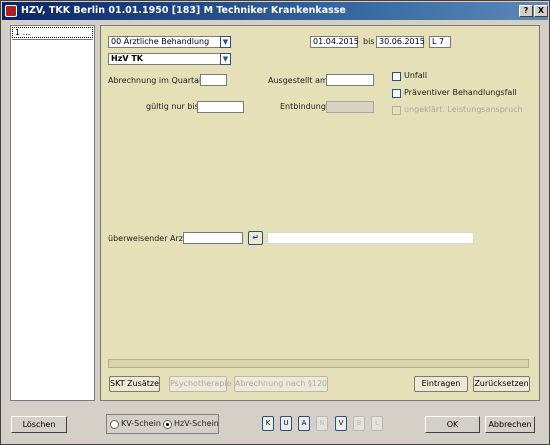 The height and width of the screenshot is (445, 550). Describe the element at coordinates (160, 41) in the screenshot. I see `treatment-type-value: 00 Ärztliche Behandlung` at that location.